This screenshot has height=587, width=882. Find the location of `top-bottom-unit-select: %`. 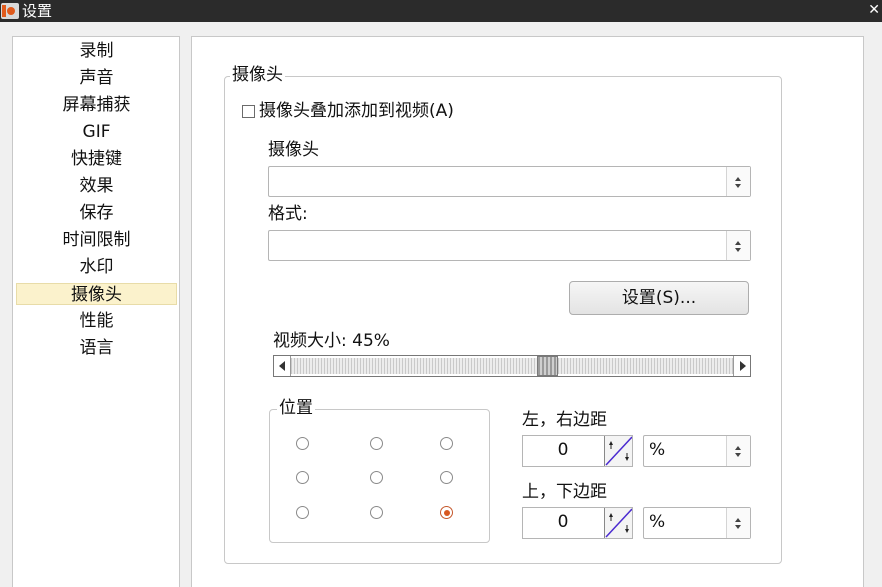

top-bottom-unit-select: % is located at coordinates (697, 523).